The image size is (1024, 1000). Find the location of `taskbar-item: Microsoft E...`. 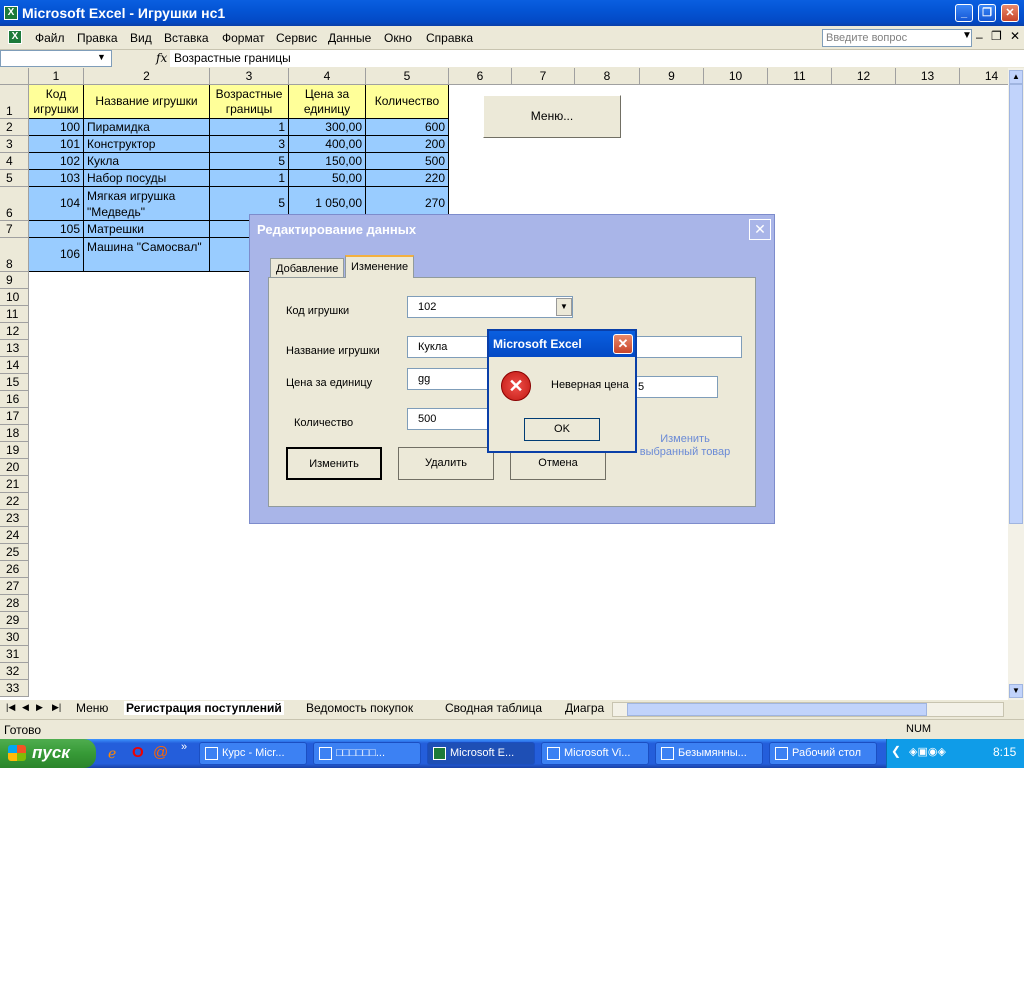

taskbar-item: Microsoft E... is located at coordinates (481, 753).